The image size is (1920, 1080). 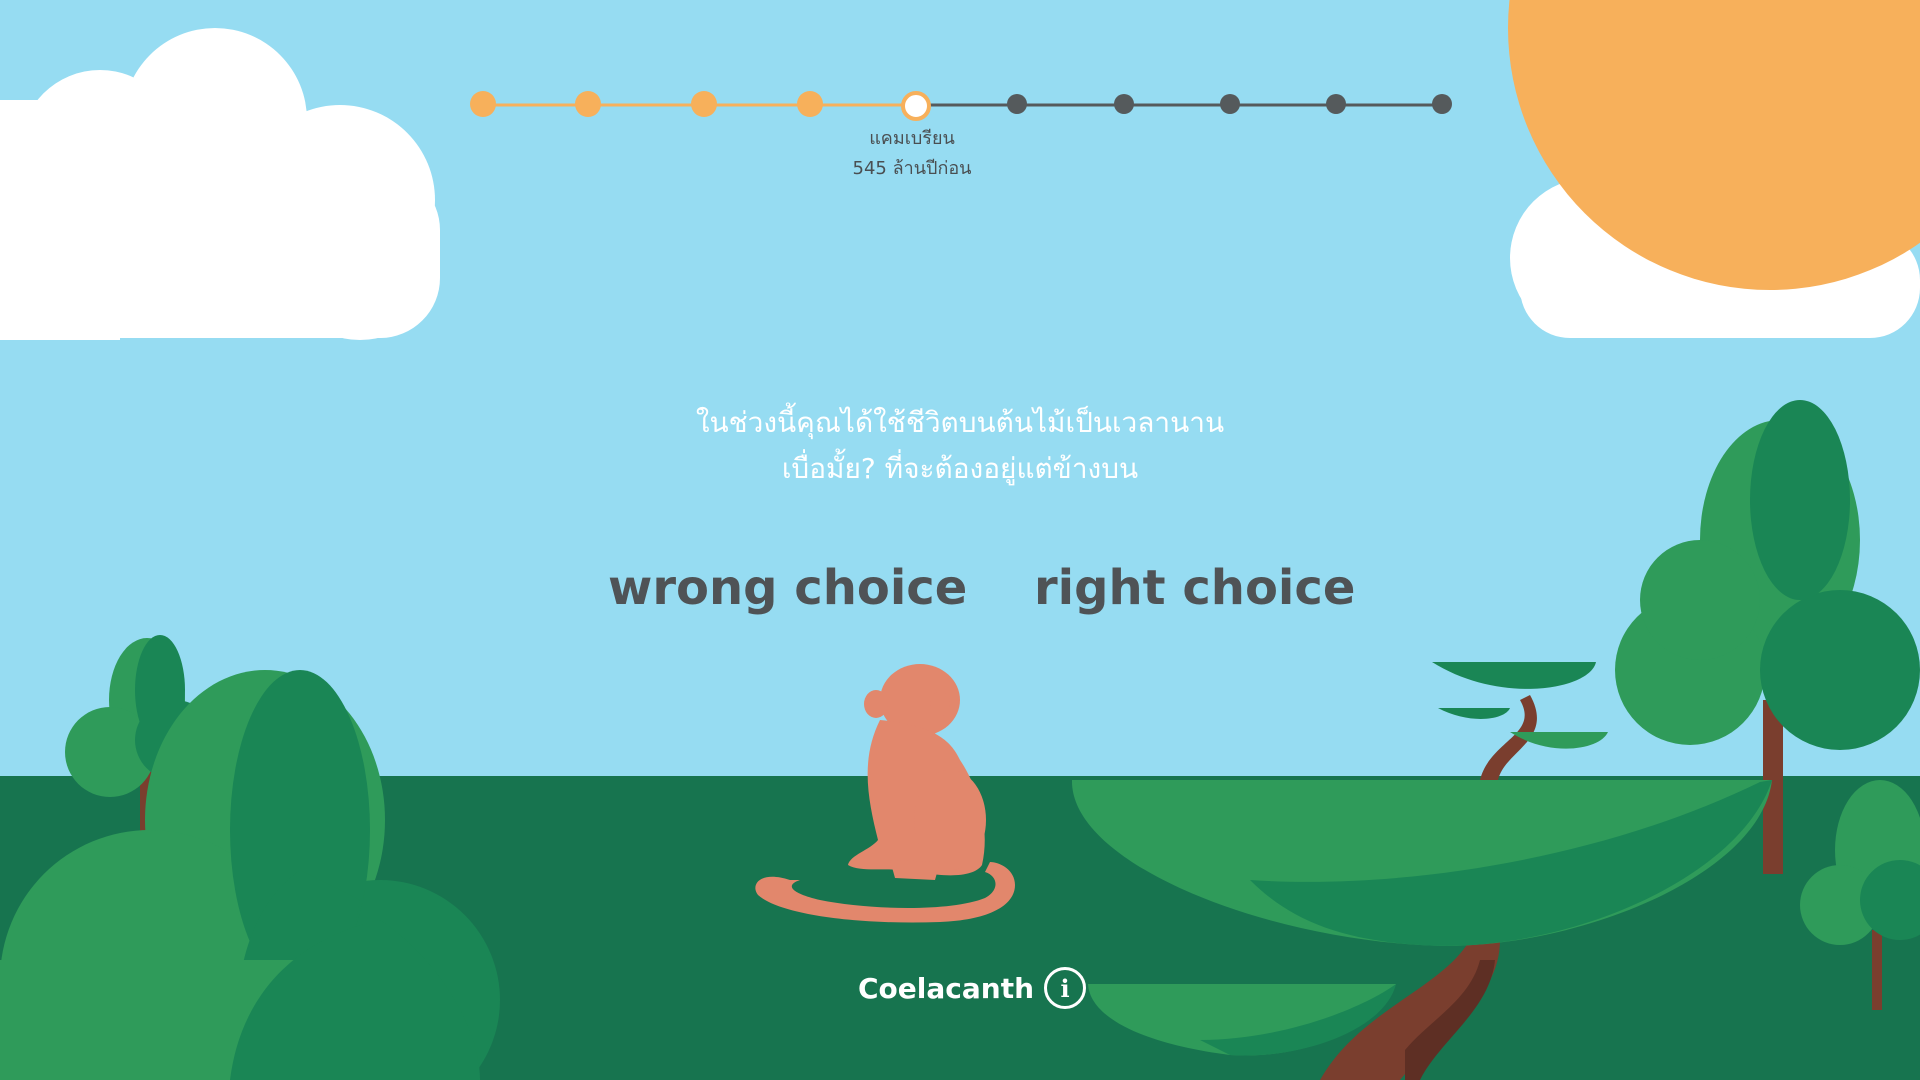 What do you see at coordinates (960, 468) in the screenshot?
I see `question-line-2: เบื่อมั้ย? ที่จะต้องอยู่แต่ข้างบน` at bounding box center [960, 468].